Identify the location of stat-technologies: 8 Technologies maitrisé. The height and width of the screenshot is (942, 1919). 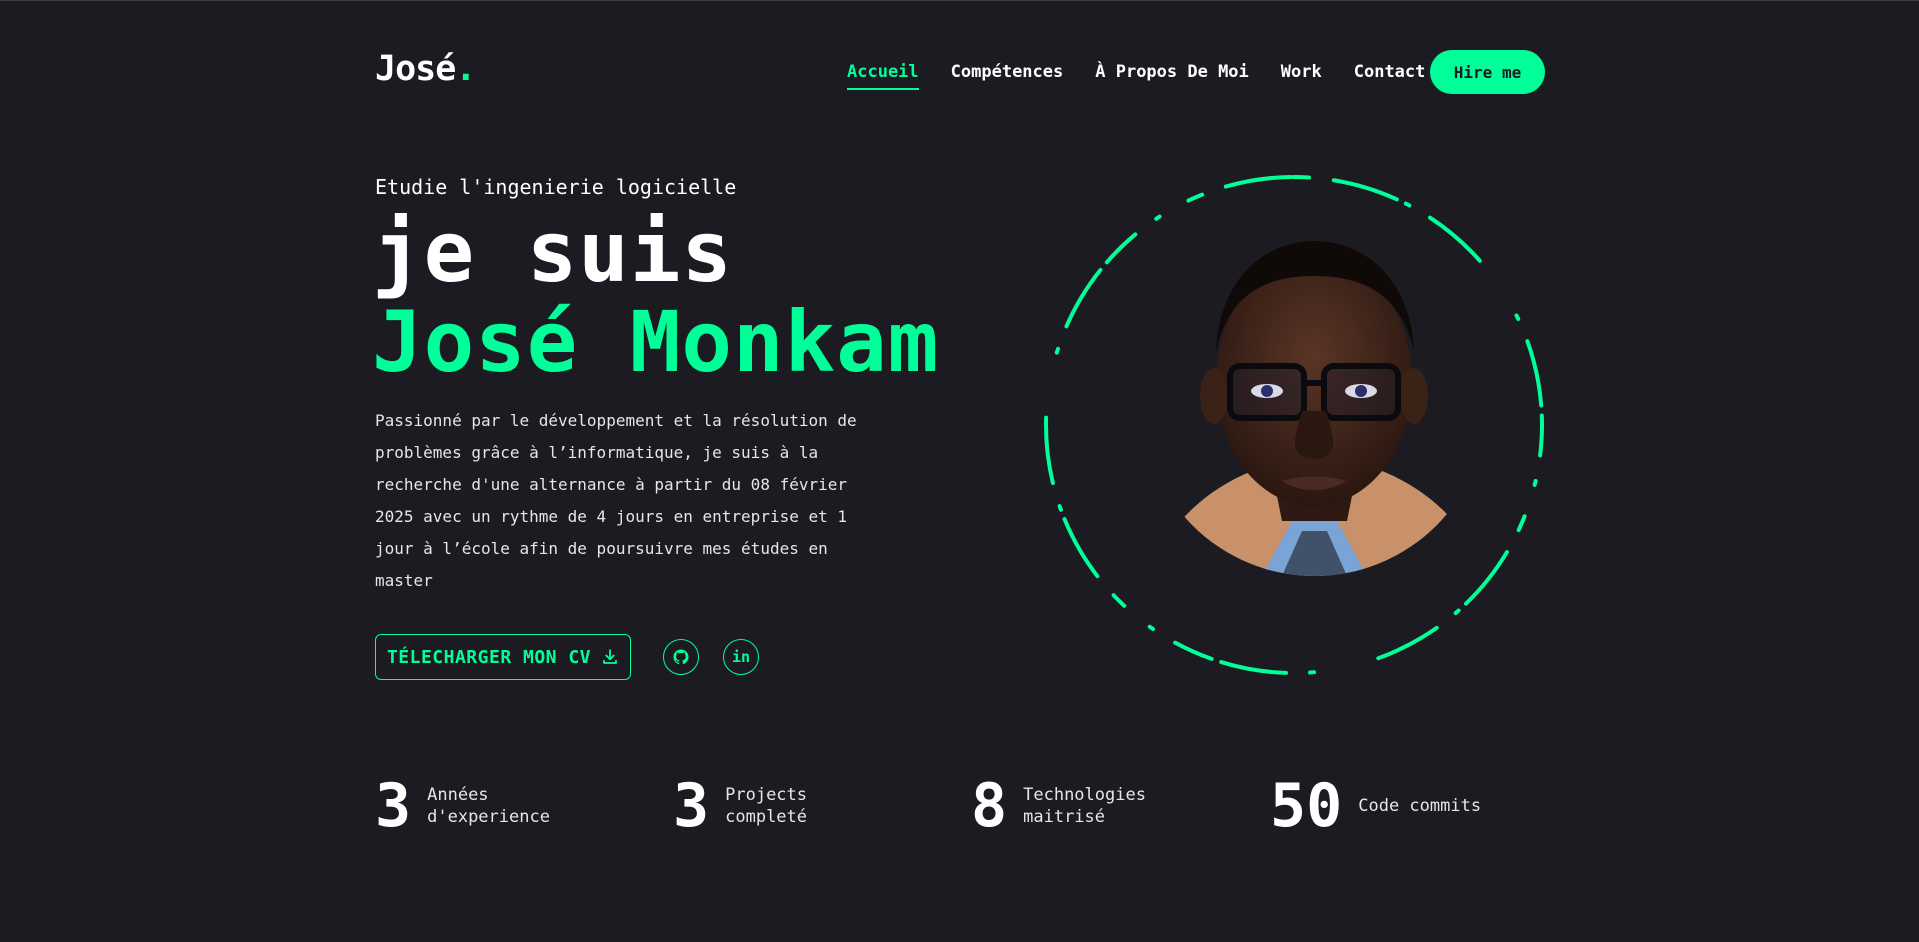
(1067, 806).